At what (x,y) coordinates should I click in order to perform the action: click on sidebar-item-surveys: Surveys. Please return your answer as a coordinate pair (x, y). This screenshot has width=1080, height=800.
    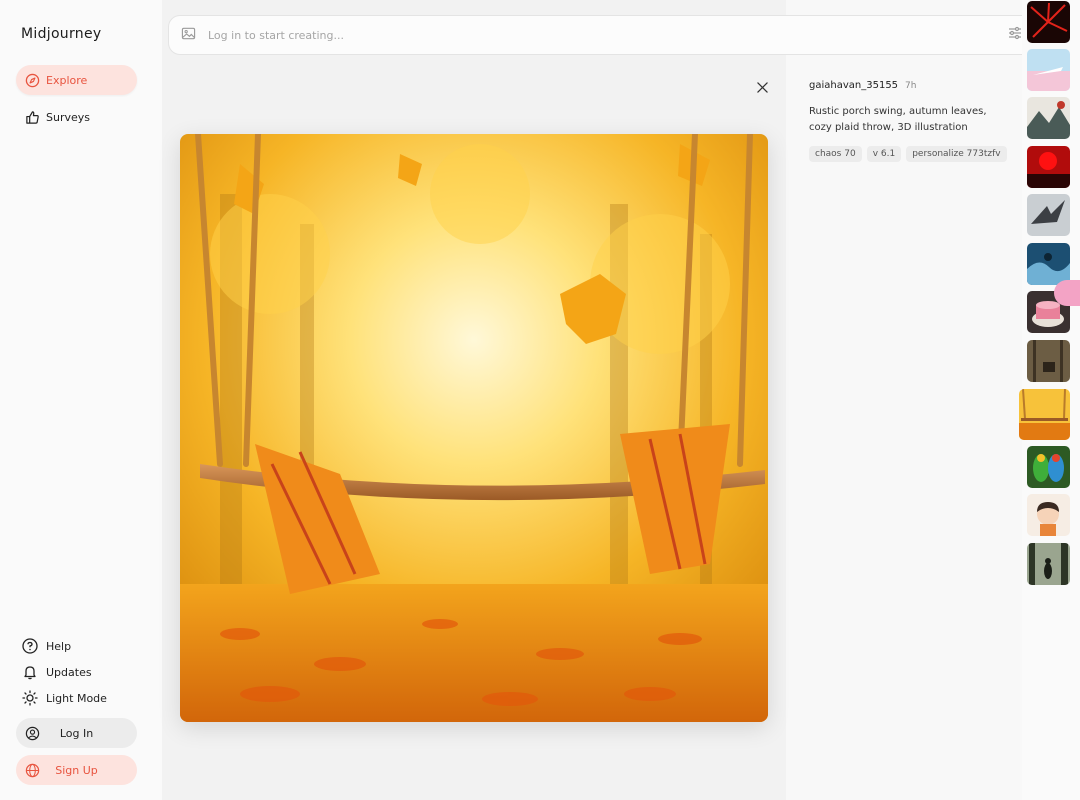
    Looking at the image, I should click on (76, 117).